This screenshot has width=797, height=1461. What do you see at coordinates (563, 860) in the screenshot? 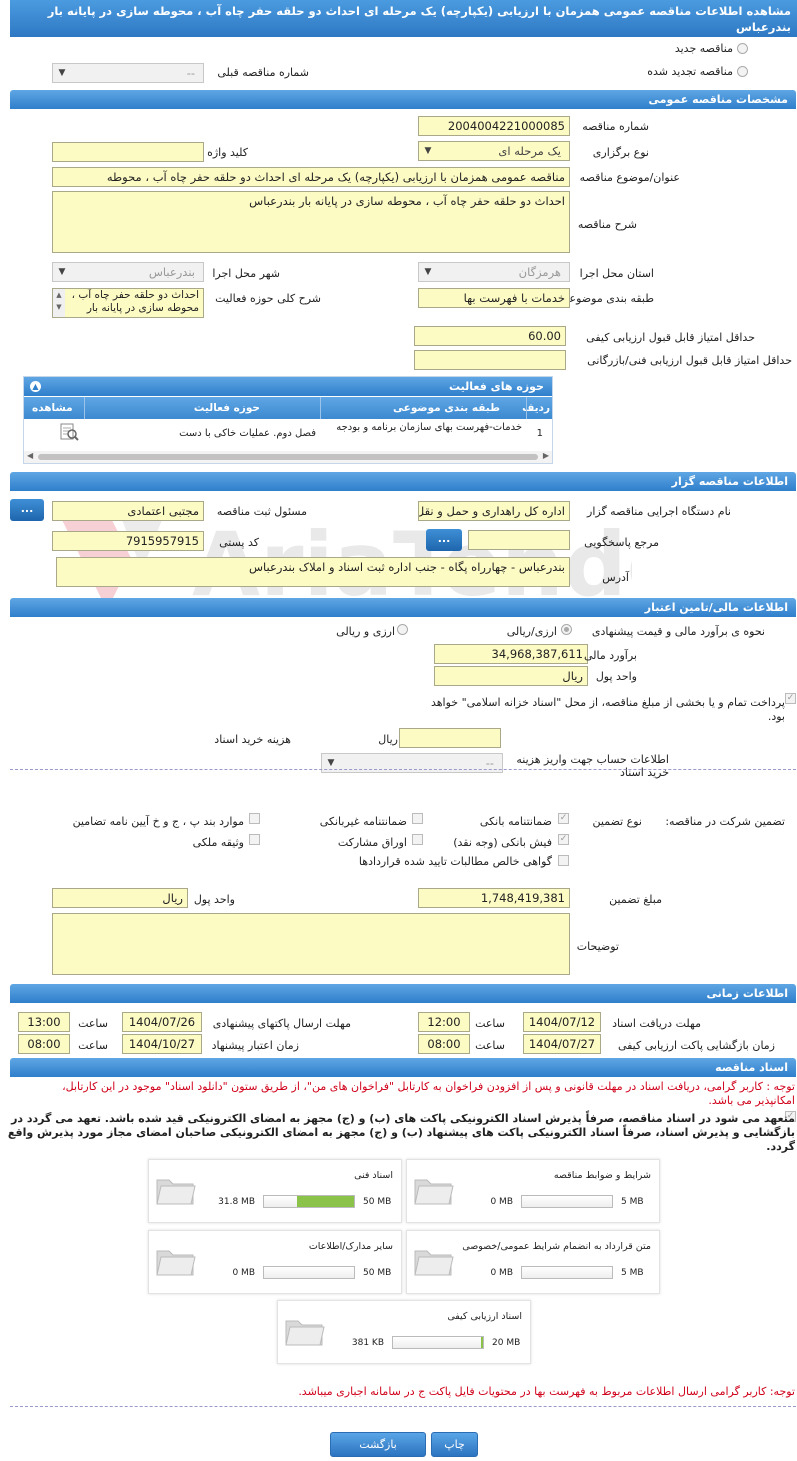
I see `cert-checkbox` at bounding box center [563, 860].